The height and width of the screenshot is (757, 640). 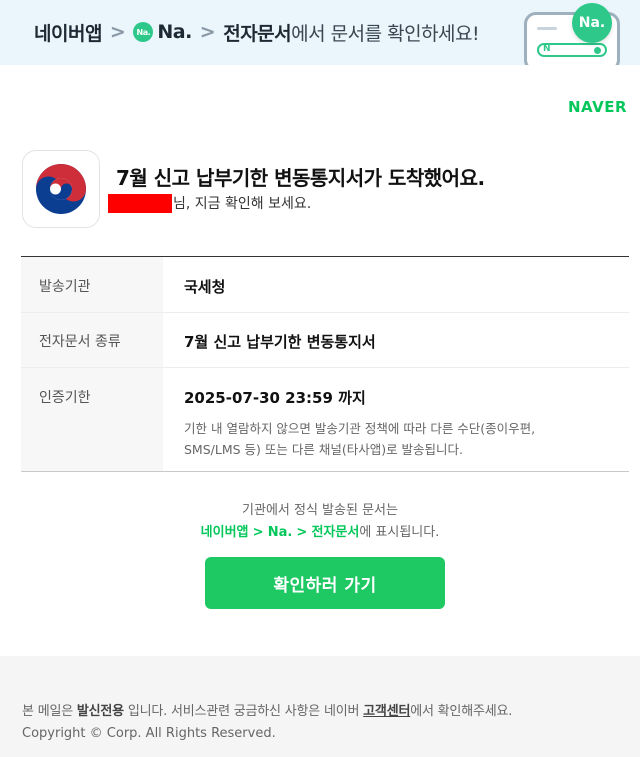 What do you see at coordinates (242, 204) in the screenshot?
I see `greeting-text: 님, 지금 확인해 보세요.` at bounding box center [242, 204].